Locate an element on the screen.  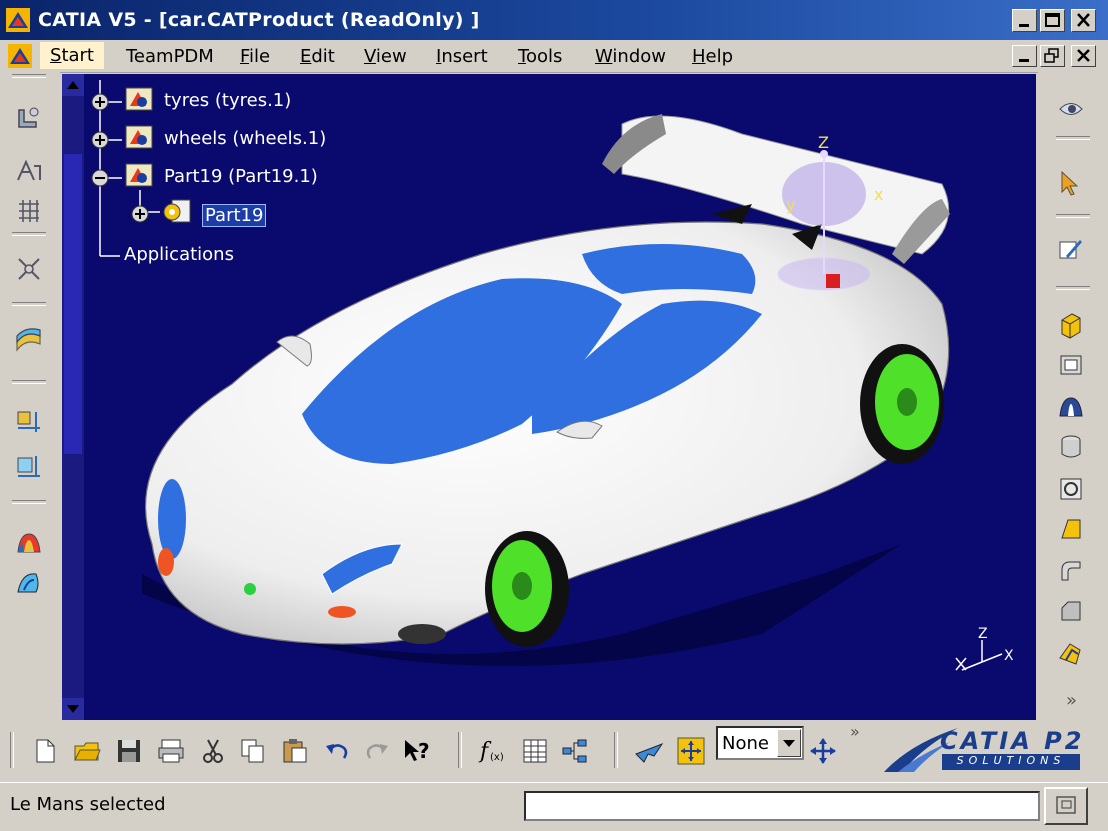
maximize-window-button is located at coordinates (1052, 20).